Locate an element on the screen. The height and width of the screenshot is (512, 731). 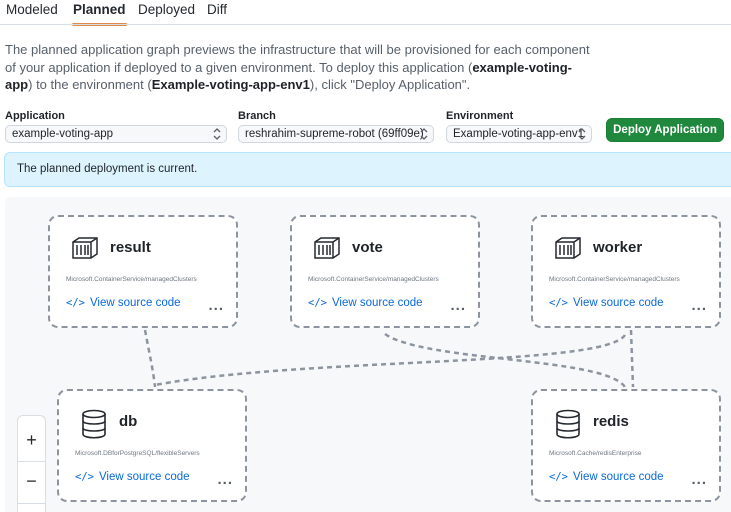
edge-worker-redis is located at coordinates (505, 360).